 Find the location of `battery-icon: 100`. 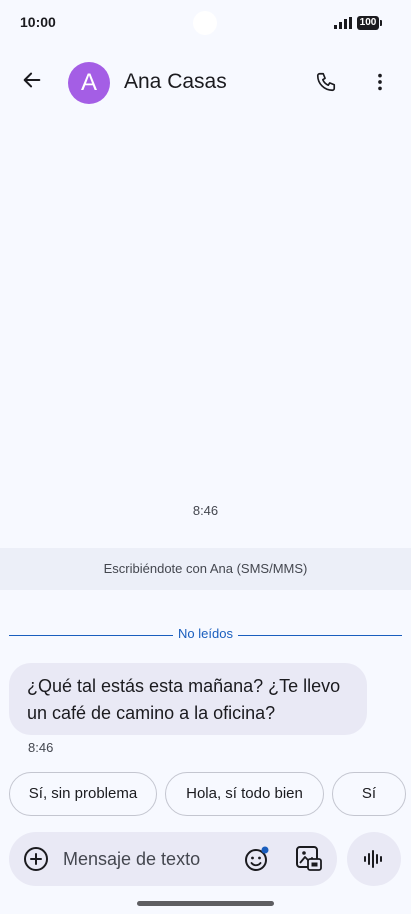

battery-icon: 100 is located at coordinates (369, 23).